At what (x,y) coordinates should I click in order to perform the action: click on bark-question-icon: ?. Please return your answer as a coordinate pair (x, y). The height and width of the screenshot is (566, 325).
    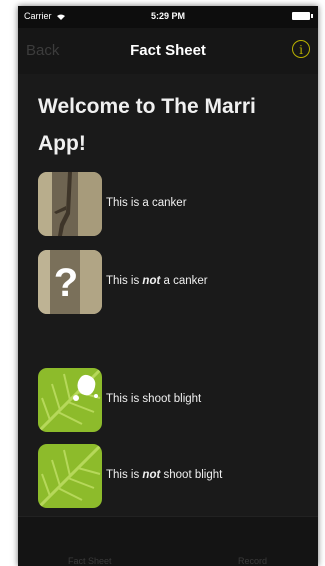
    Looking at the image, I should click on (70, 282).